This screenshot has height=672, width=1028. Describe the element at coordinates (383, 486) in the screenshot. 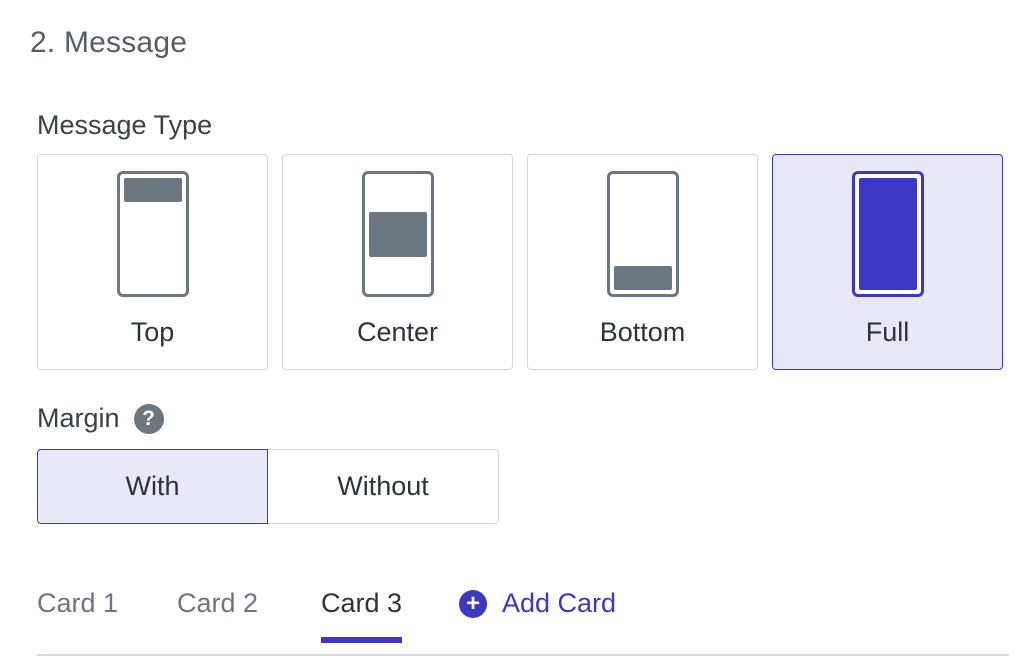

I see `margin-without-button: Without` at that location.